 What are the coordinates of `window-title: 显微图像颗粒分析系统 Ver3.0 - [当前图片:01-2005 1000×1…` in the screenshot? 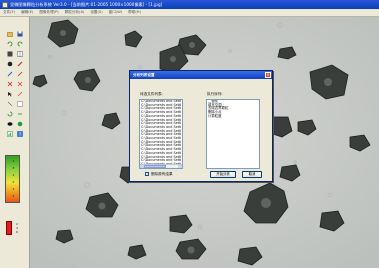 It's located at (86, 4).